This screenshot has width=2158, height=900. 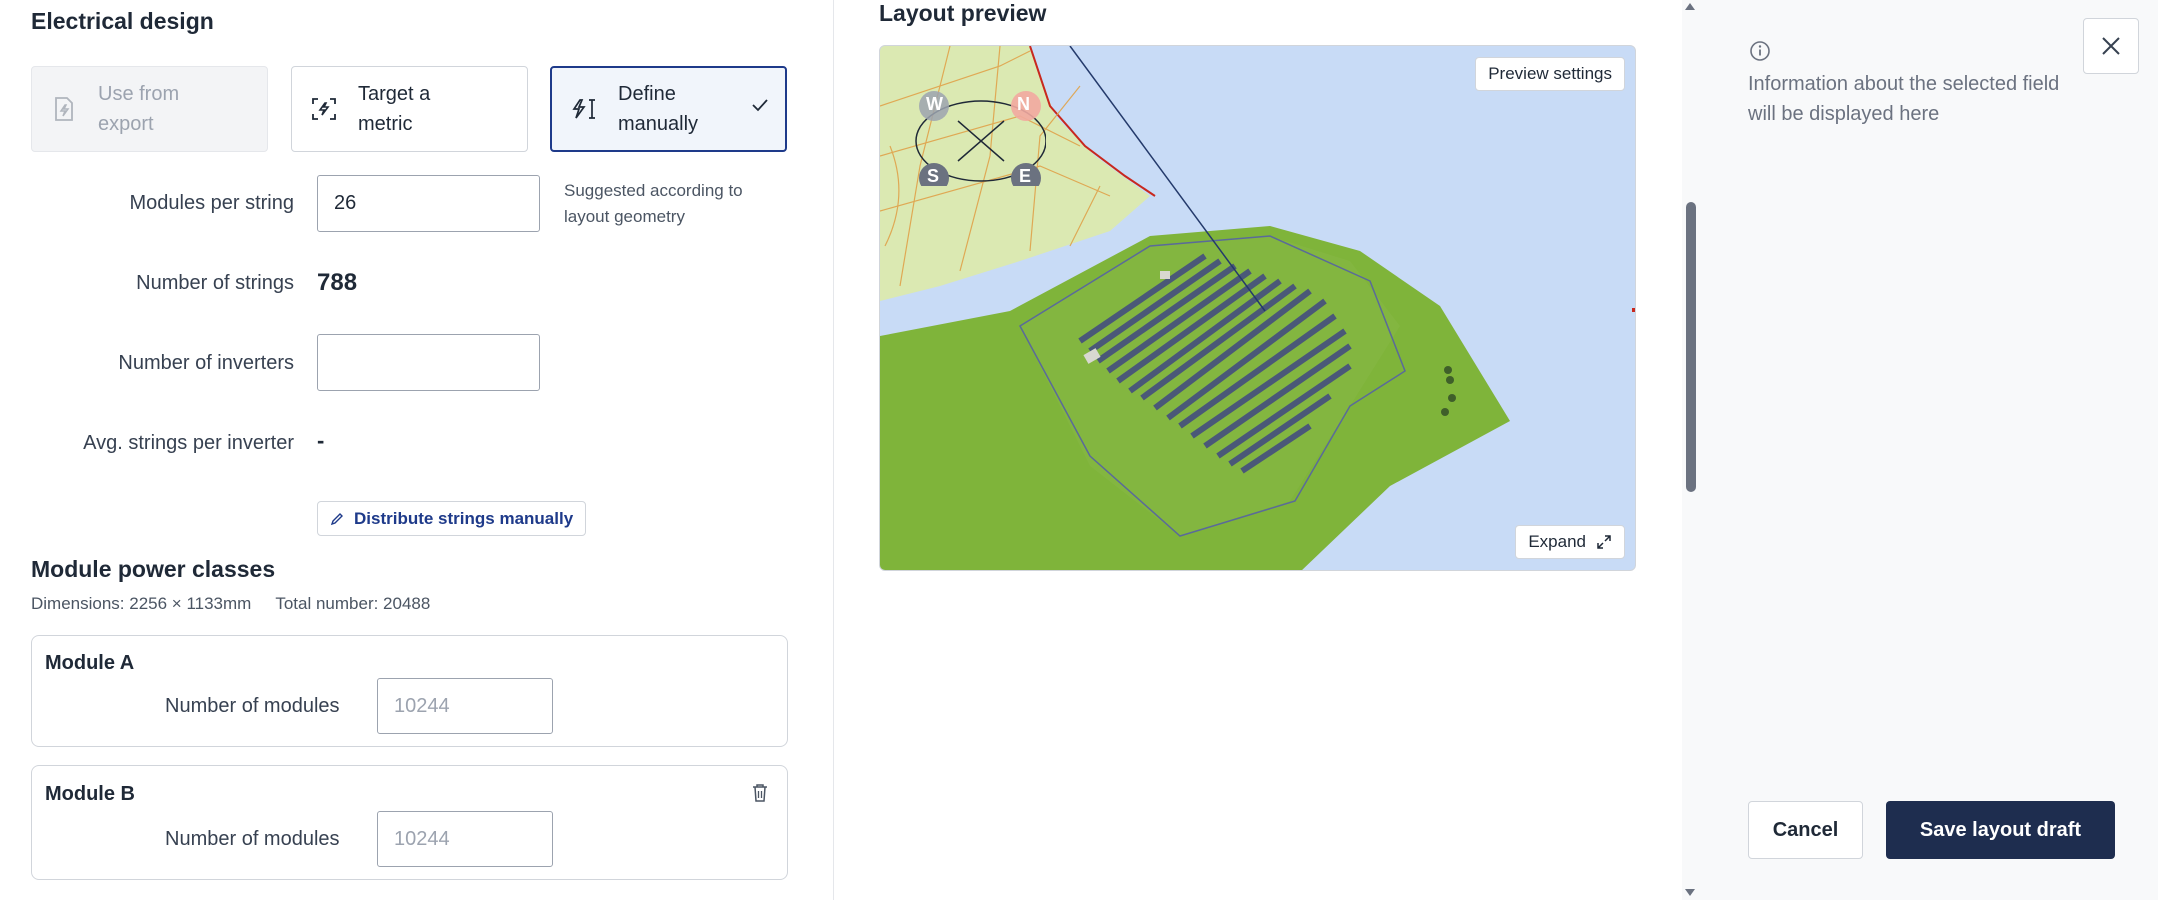 I want to click on info-icon, so click(x=1760, y=53).